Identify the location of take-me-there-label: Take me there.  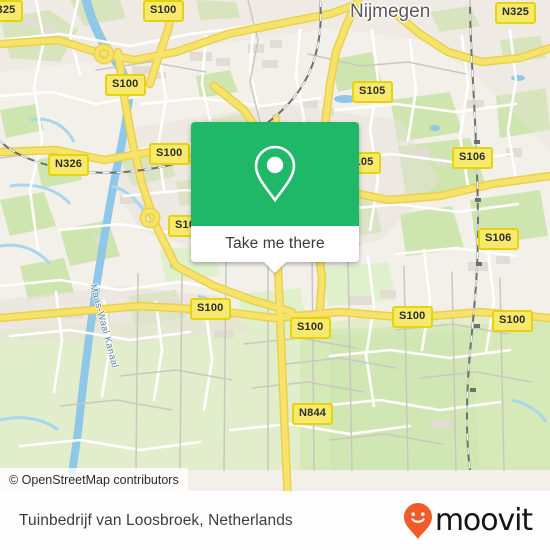
(275, 243).